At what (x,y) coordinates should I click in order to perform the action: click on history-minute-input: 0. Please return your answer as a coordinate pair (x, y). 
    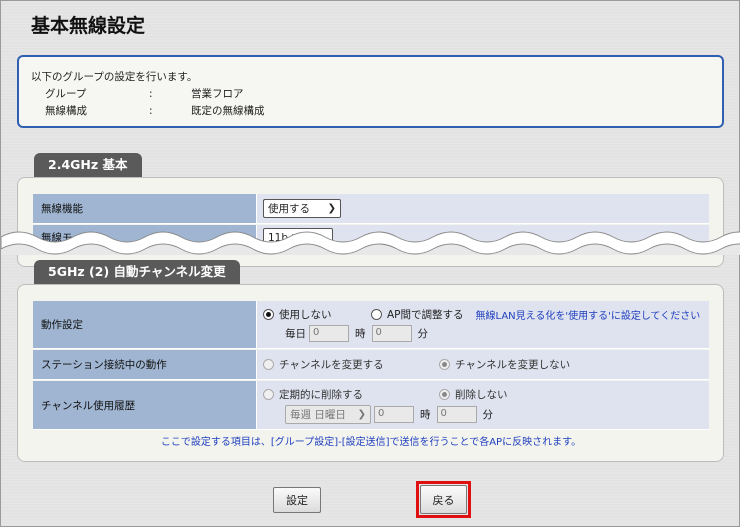
    Looking at the image, I should click on (456, 414).